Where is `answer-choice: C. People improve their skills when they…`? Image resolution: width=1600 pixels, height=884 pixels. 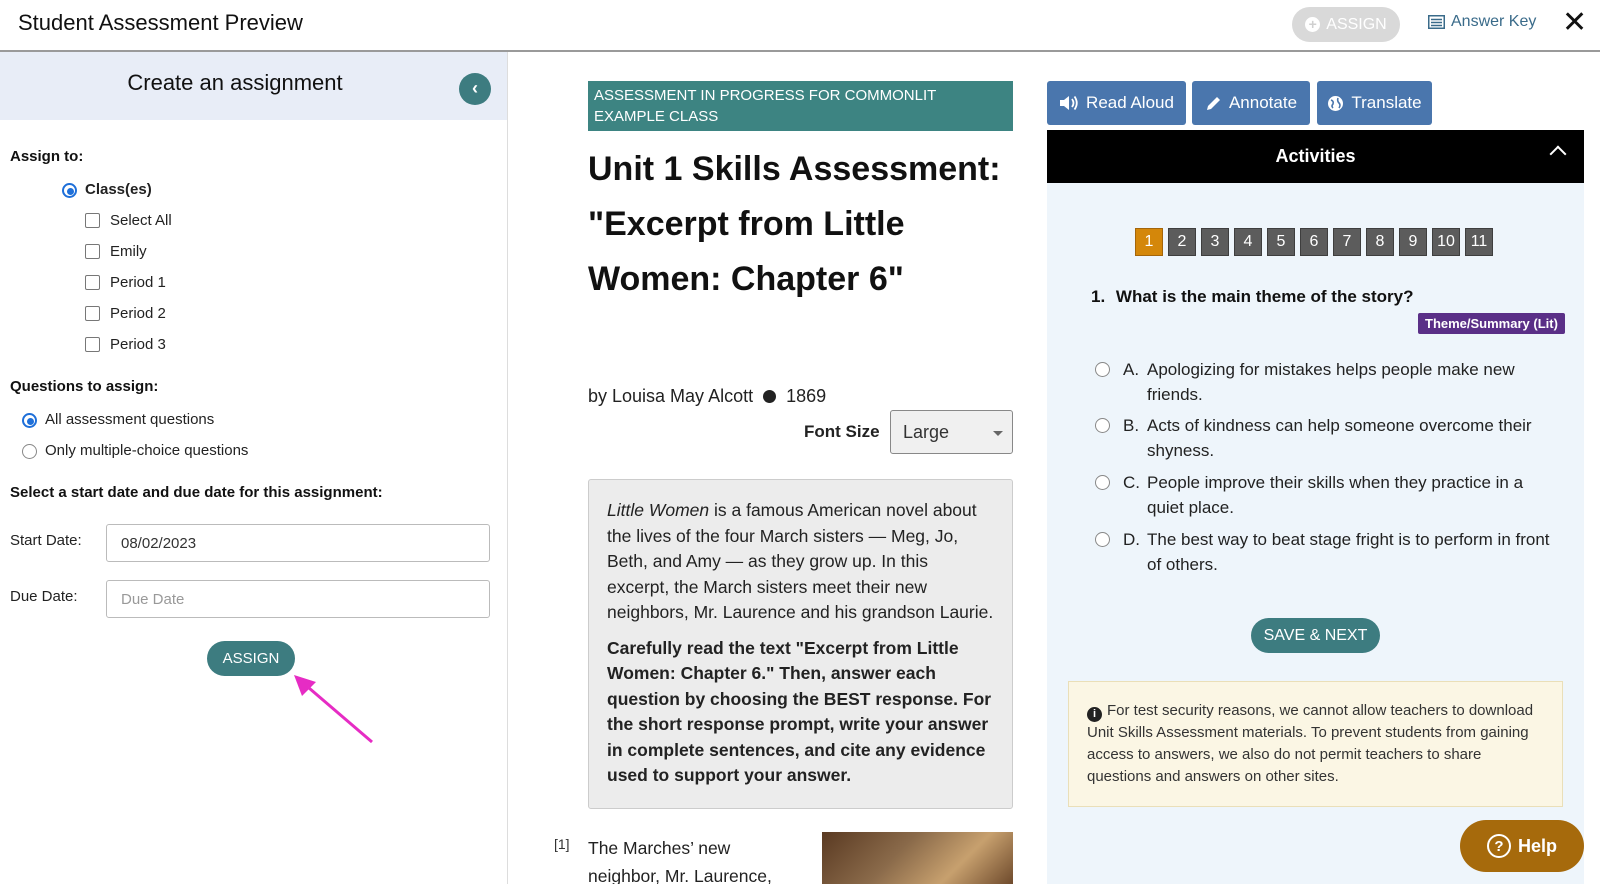
answer-choice: C. People improve their skills when they… is located at coordinates (1325, 495).